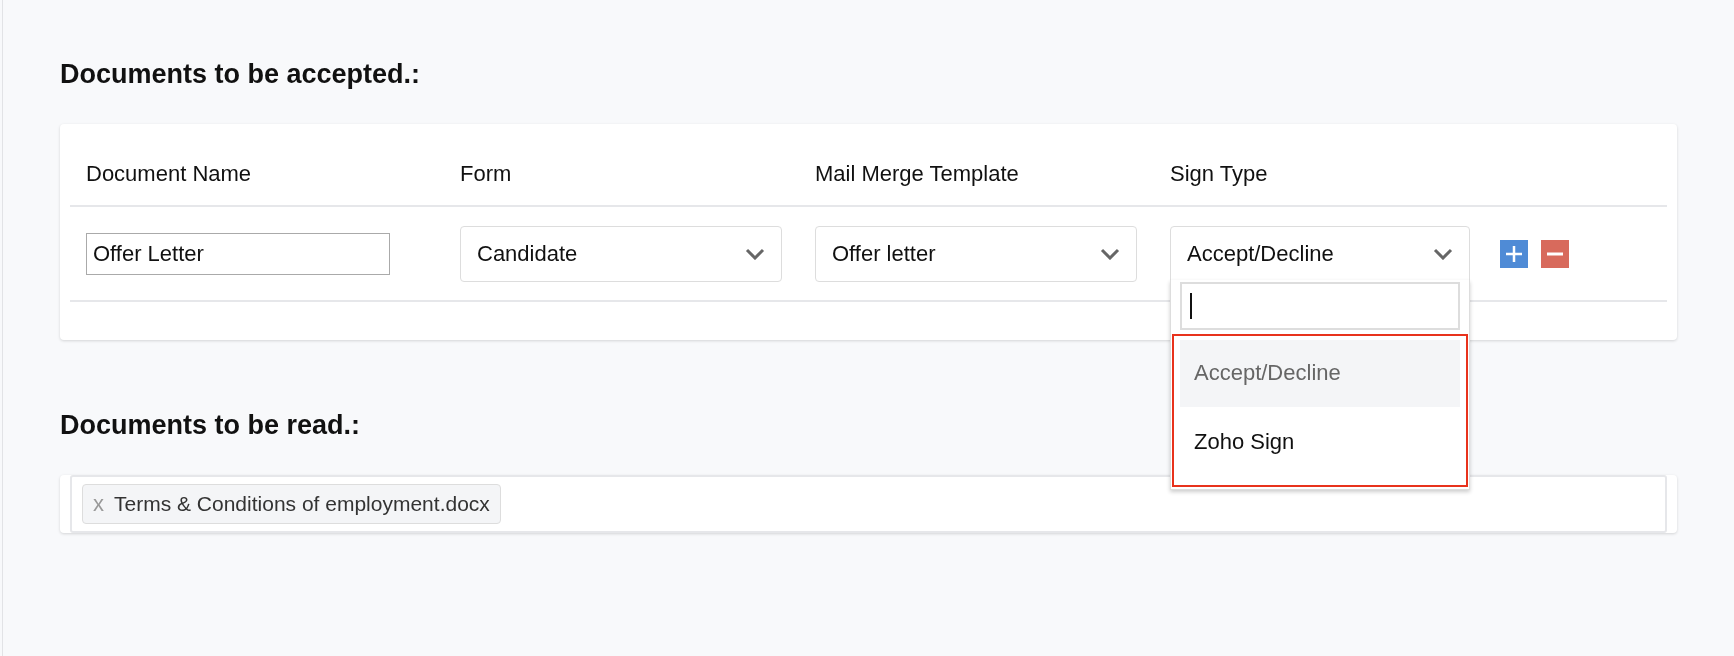 This screenshot has width=1734, height=656. Describe the element at coordinates (241, 74) in the screenshot. I see `section-heading: Documents to be accepted.:` at that location.